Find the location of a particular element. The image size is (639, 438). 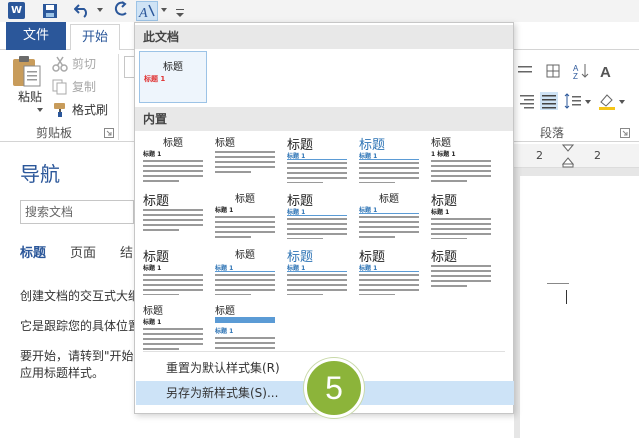

style-thumb: 标题 1 标题 1 is located at coordinates (461, 157).